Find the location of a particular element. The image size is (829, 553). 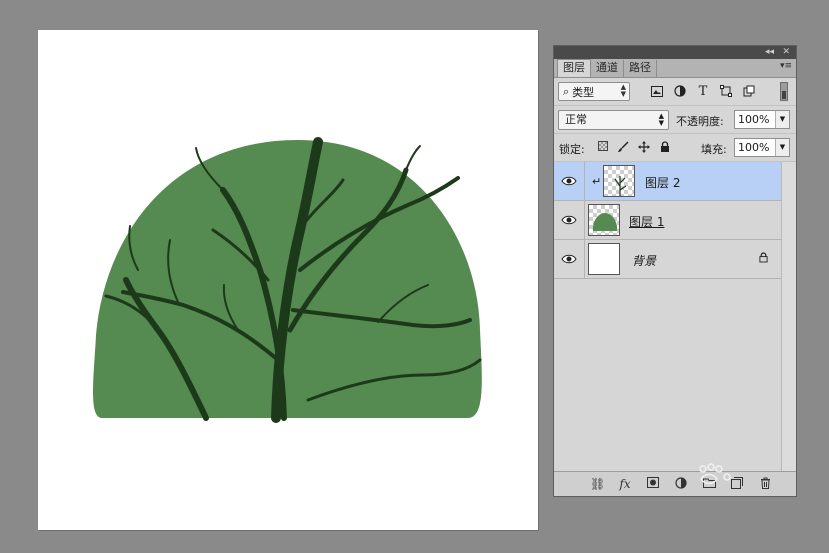

layer-row-1: 图层 1 is located at coordinates (668, 220).